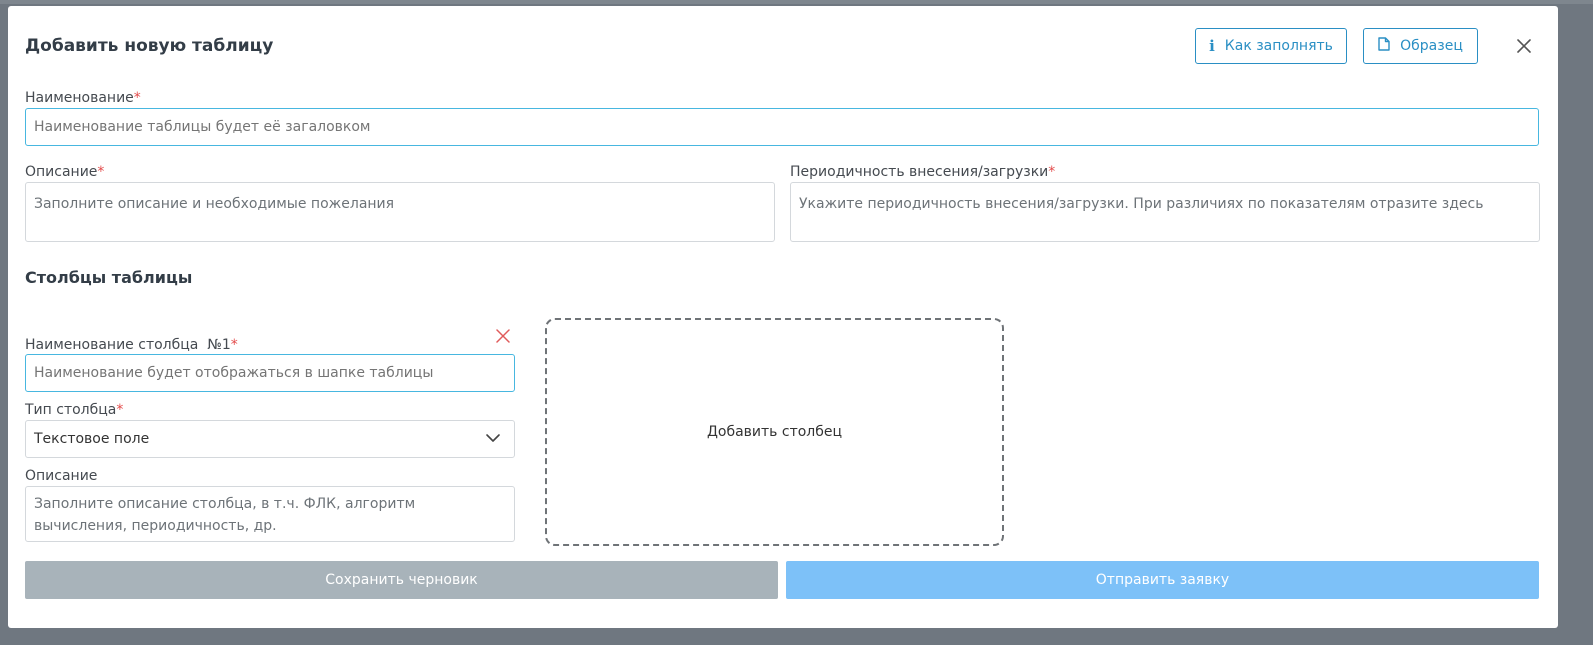 This screenshot has height=645, width=1593. What do you see at coordinates (1278, 46) in the screenshot?
I see `how-to-fill-label: Как заполнять` at bounding box center [1278, 46].